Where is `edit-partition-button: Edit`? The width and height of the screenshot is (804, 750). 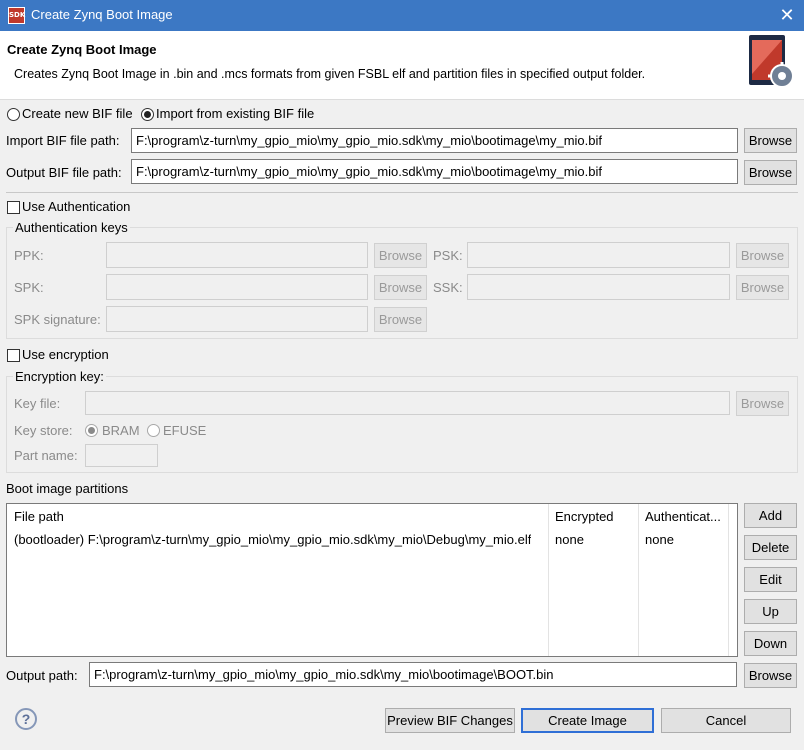
edit-partition-button: Edit is located at coordinates (770, 579).